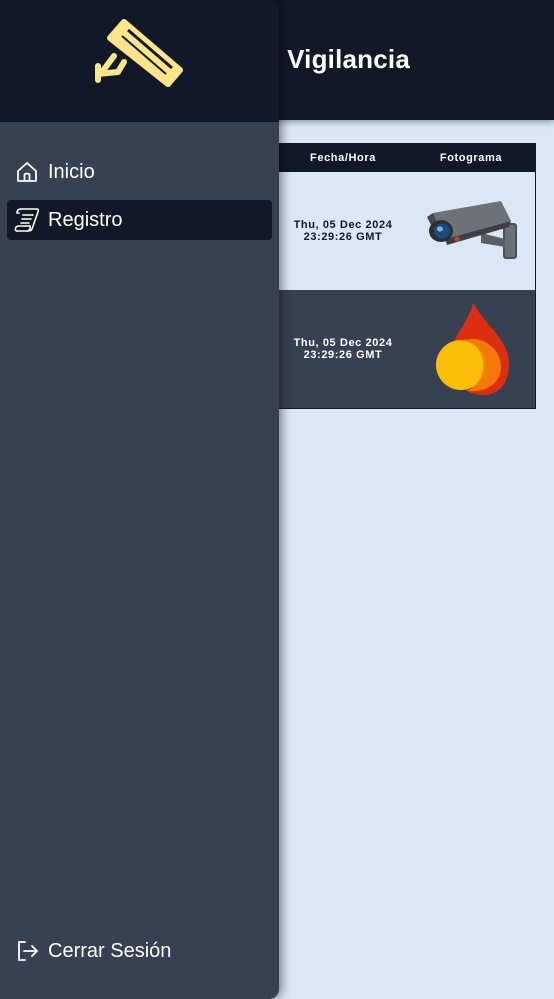  What do you see at coordinates (471, 158) in the screenshot?
I see `column-header-frame: Fotograma` at bounding box center [471, 158].